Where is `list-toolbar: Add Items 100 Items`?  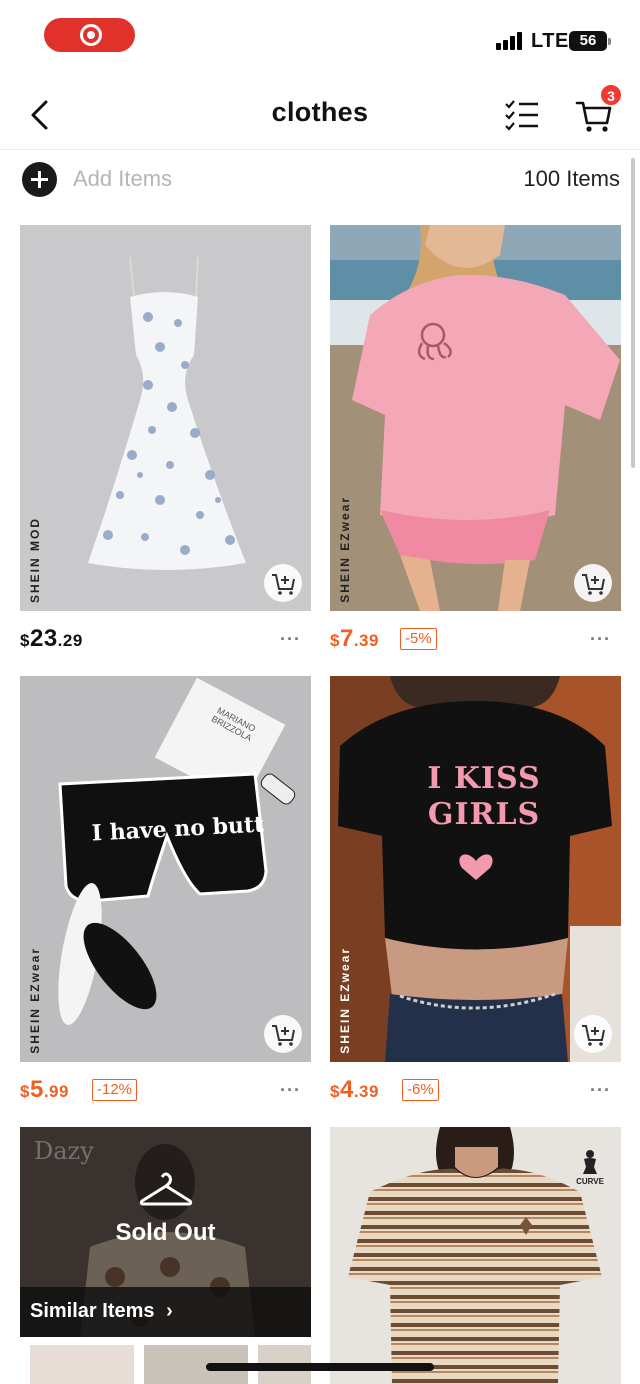
list-toolbar: Add Items 100 Items is located at coordinates (320, 180).